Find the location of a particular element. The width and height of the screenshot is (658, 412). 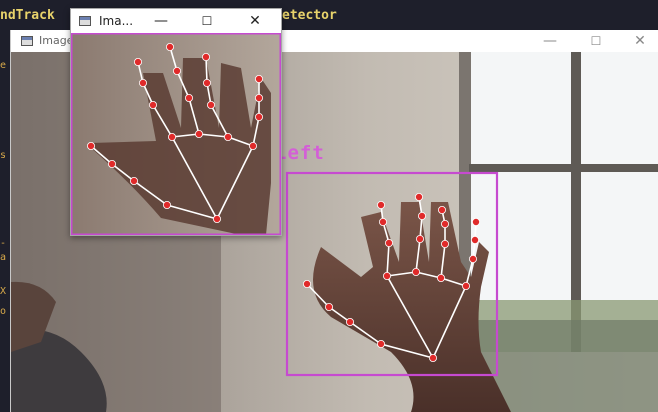

gutter-mark: X is located at coordinates (3, 291).